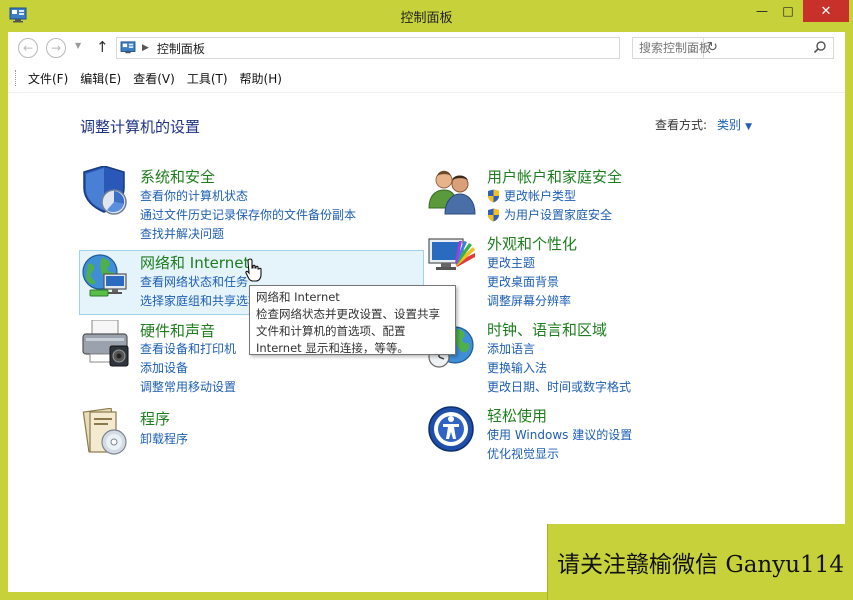  What do you see at coordinates (194, 195) in the screenshot?
I see `link-view-computer-status: 查看你的计算机状态` at bounding box center [194, 195].